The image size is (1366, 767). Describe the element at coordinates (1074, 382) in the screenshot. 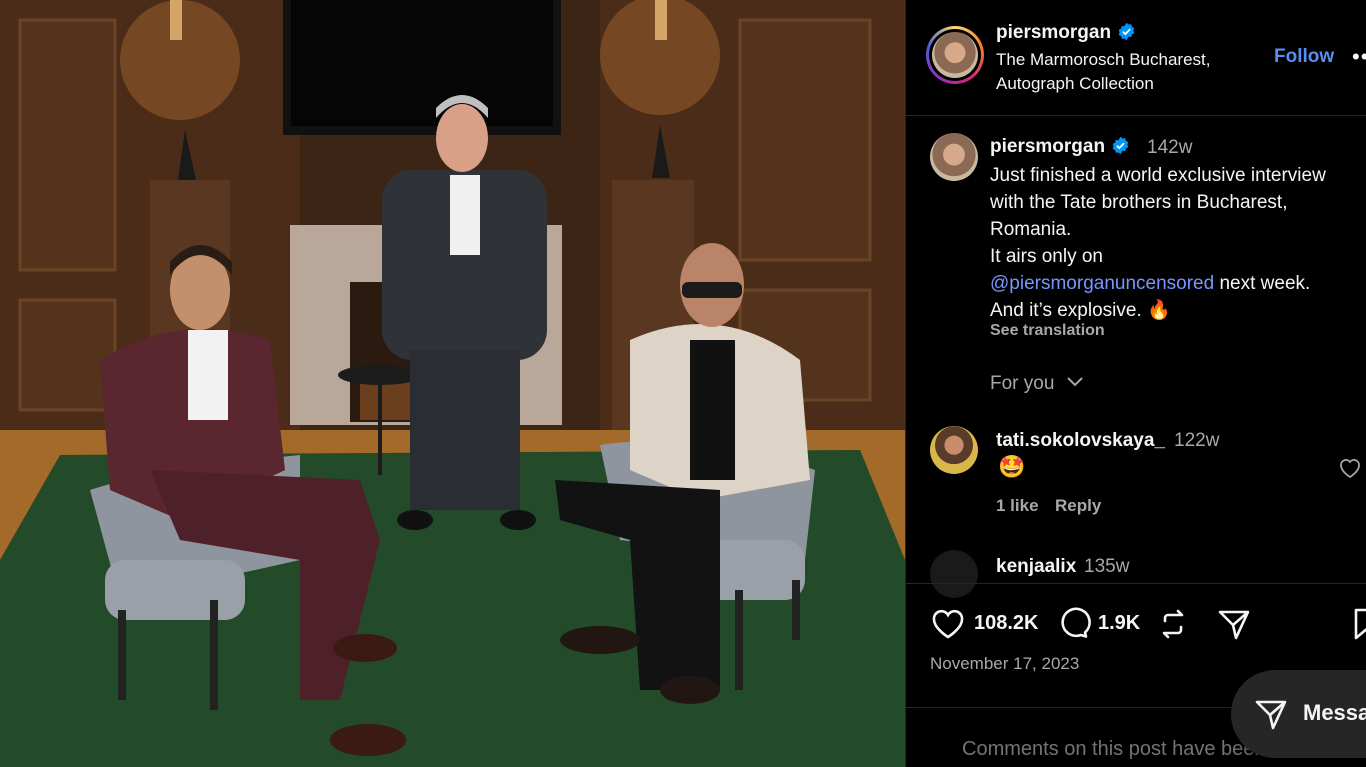

I see `chevron-down-icon` at that location.